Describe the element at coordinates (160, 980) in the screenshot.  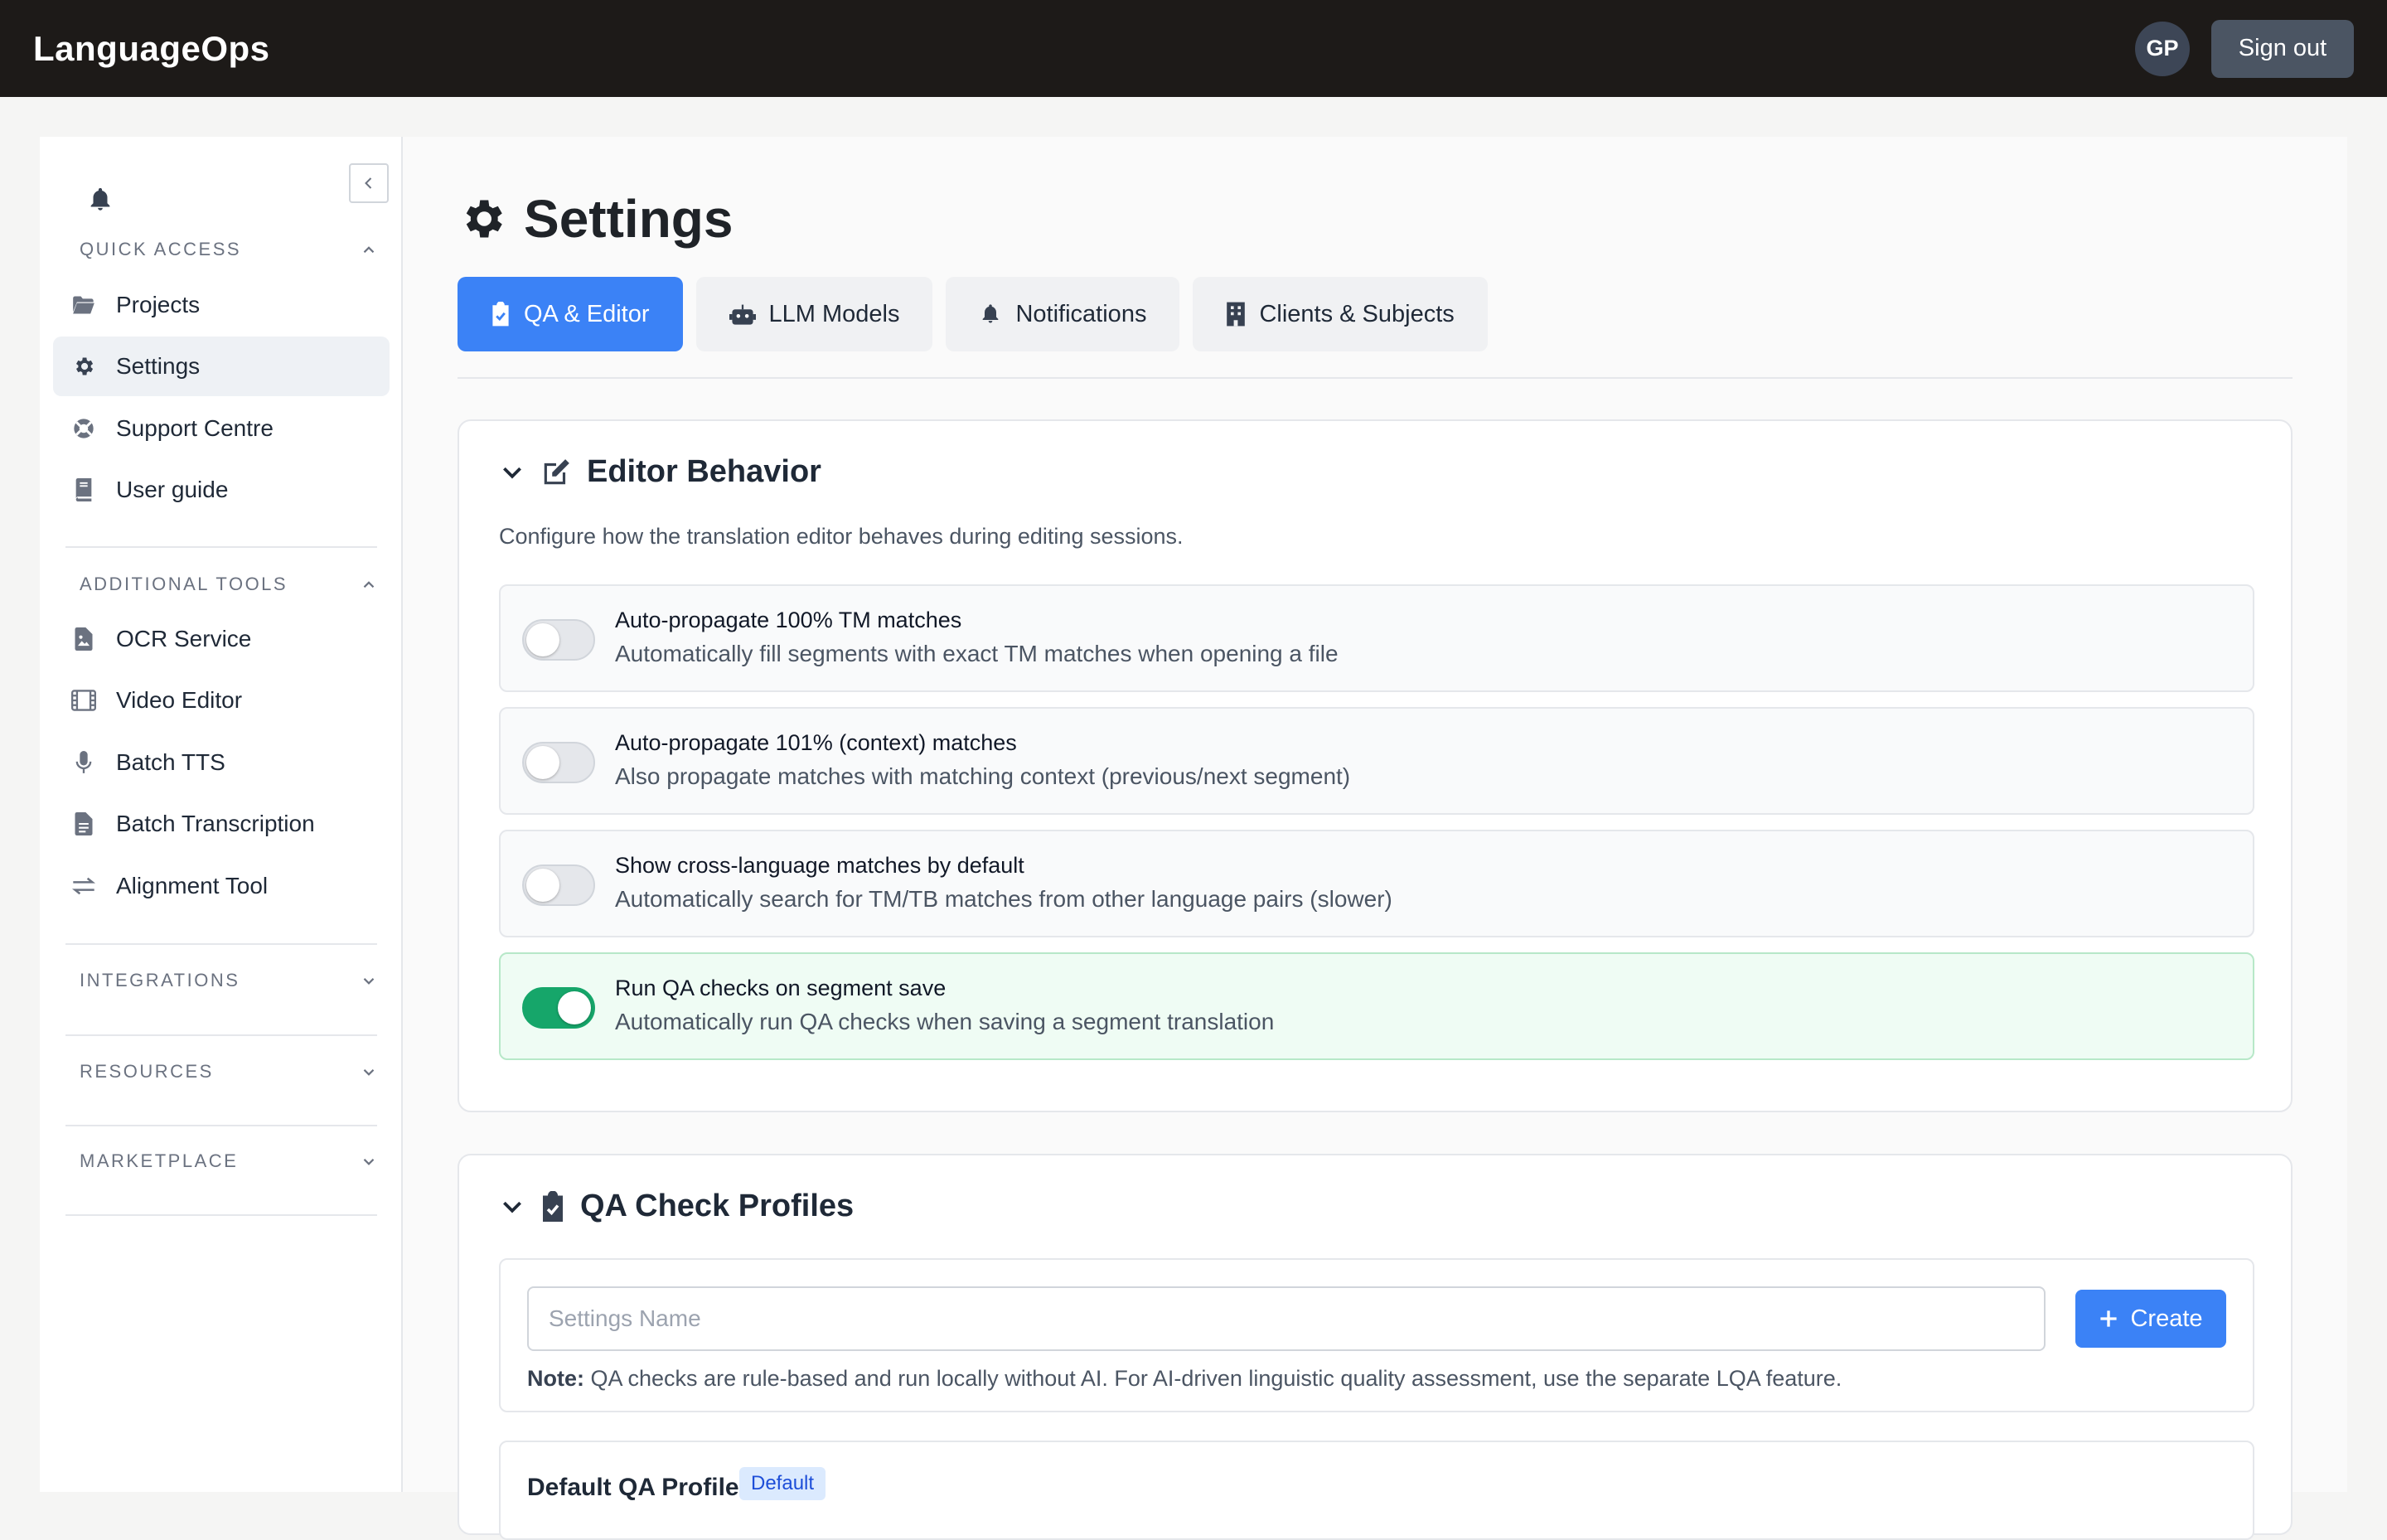
I see `section-label: INTEGRATIONS` at that location.